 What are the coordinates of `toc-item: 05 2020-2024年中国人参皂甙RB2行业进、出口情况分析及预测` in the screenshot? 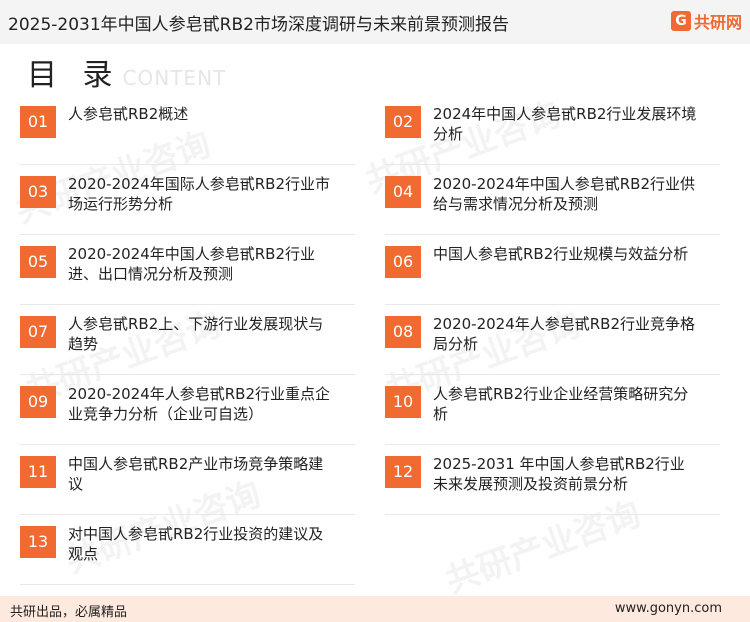 It's located at (185, 271).